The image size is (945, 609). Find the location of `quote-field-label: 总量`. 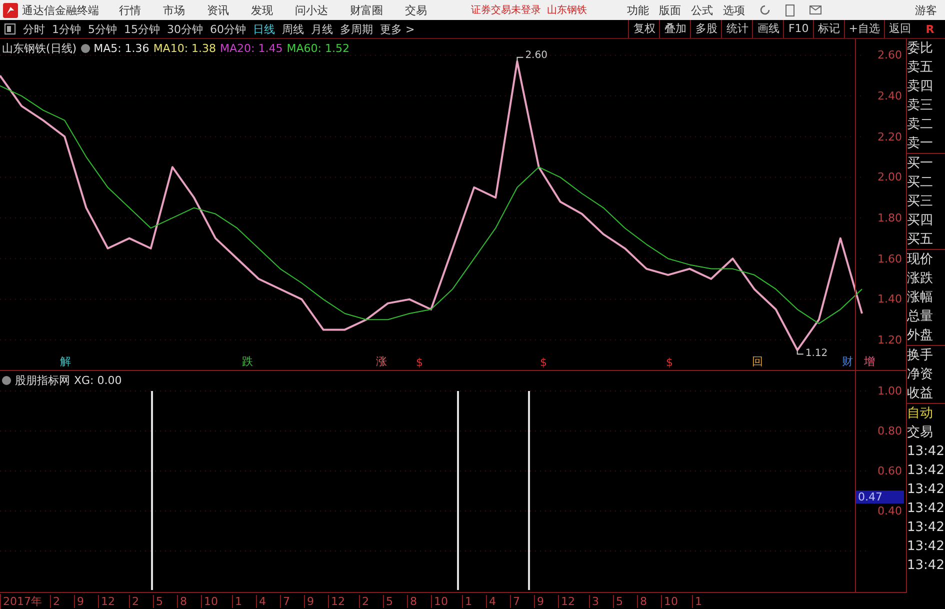

quote-field-label: 总量 is located at coordinates (920, 317).